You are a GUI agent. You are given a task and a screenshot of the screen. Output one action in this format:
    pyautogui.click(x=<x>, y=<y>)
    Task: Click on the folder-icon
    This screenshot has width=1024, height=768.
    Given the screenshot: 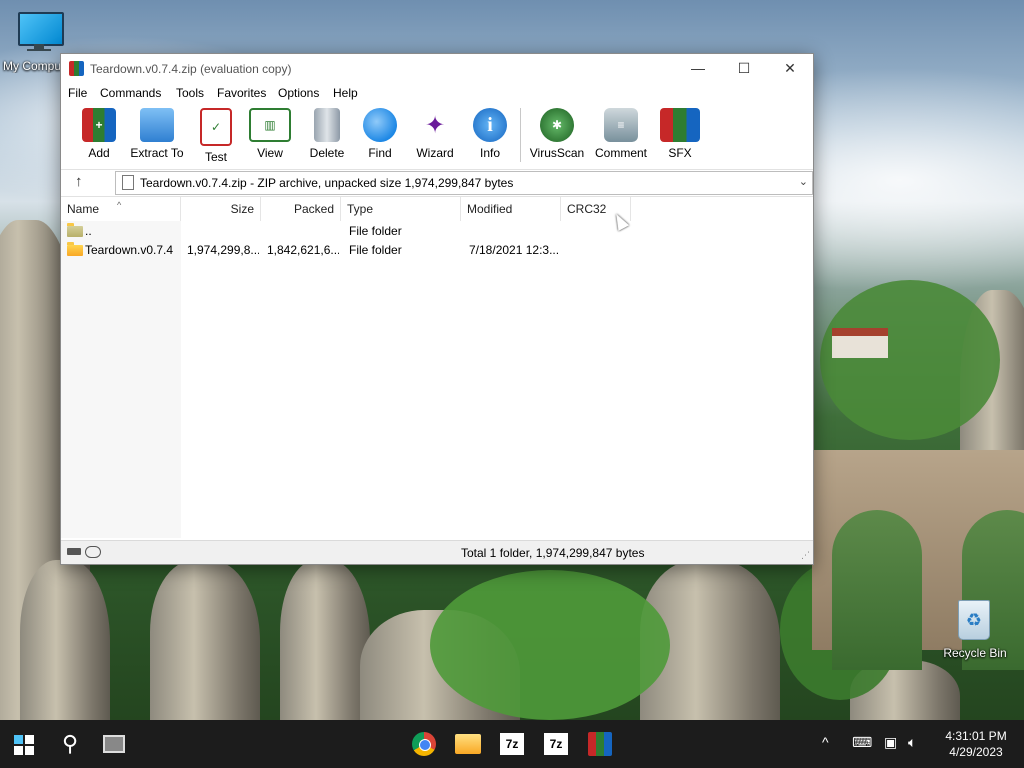 What is the action you would take?
    pyautogui.click(x=75, y=249)
    